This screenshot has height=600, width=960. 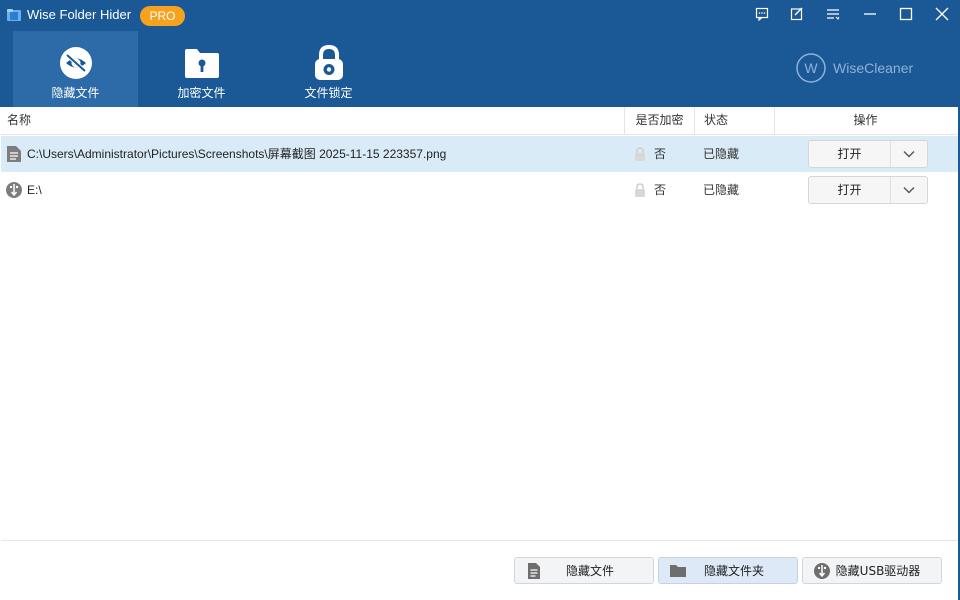 I want to click on menu-icon, so click(x=833, y=14).